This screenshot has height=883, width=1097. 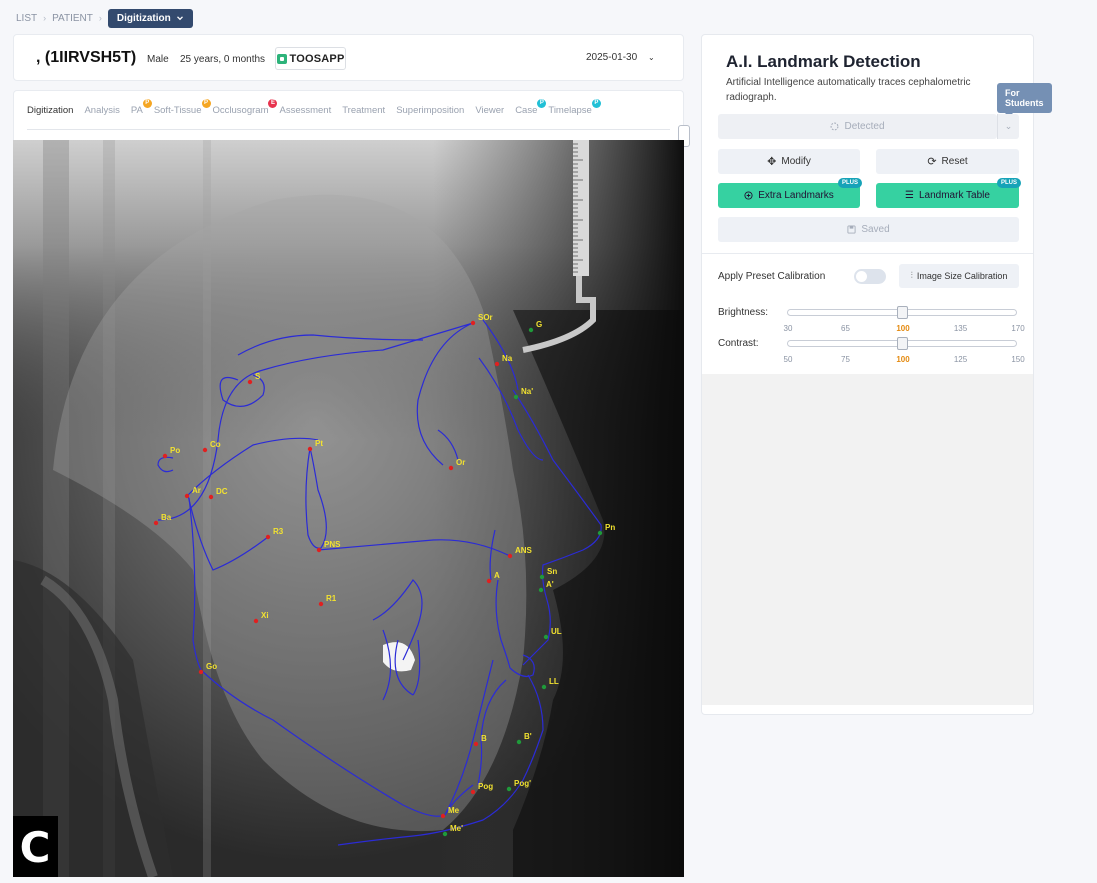 I want to click on brightness-slider, so click(x=902, y=312).